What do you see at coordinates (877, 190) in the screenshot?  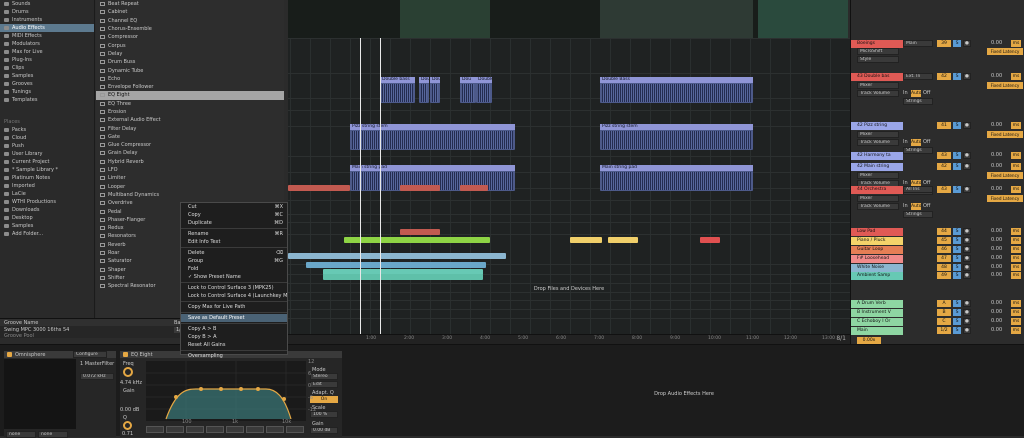 I see `track-name: 44 Orchestra` at bounding box center [877, 190].